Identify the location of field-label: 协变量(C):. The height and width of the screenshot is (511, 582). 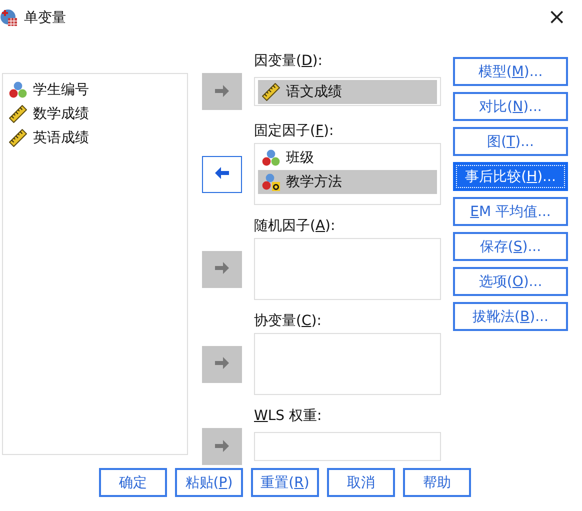
(288, 321).